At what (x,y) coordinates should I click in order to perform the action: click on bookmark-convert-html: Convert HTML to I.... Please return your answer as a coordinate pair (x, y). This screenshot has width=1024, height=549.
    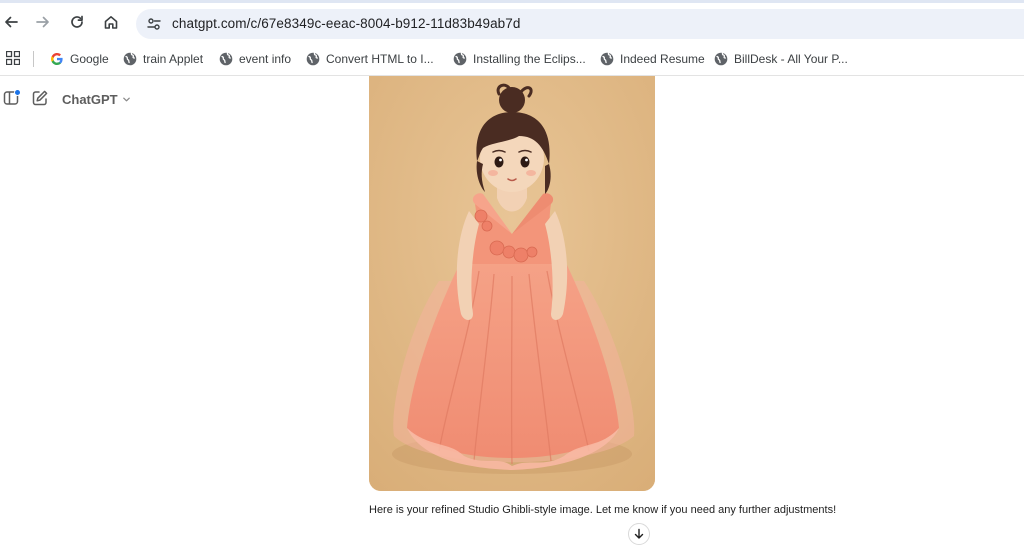
    Looking at the image, I should click on (370, 59).